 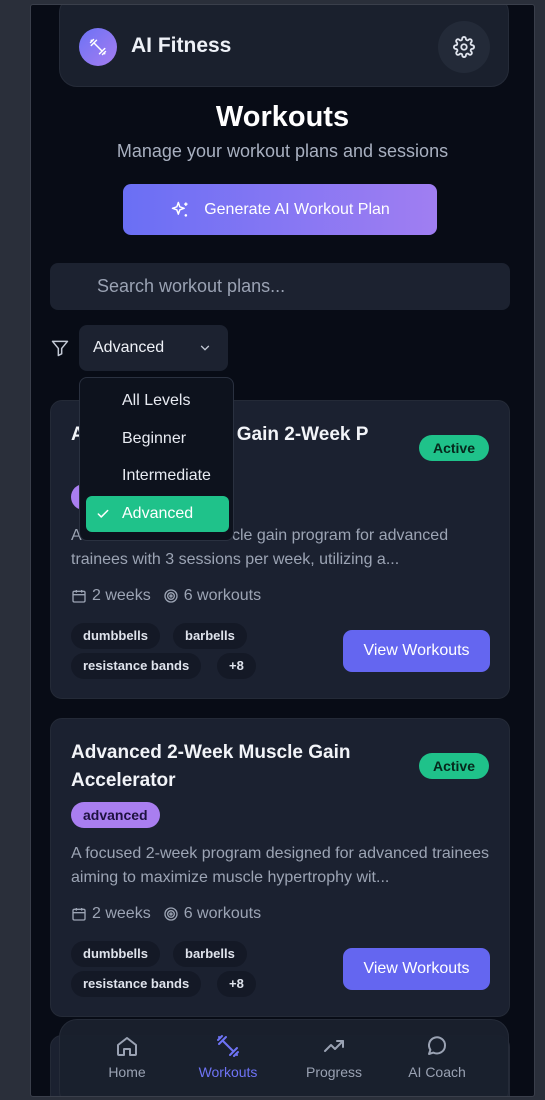 I want to click on home-icon, so click(x=127, y=1046).